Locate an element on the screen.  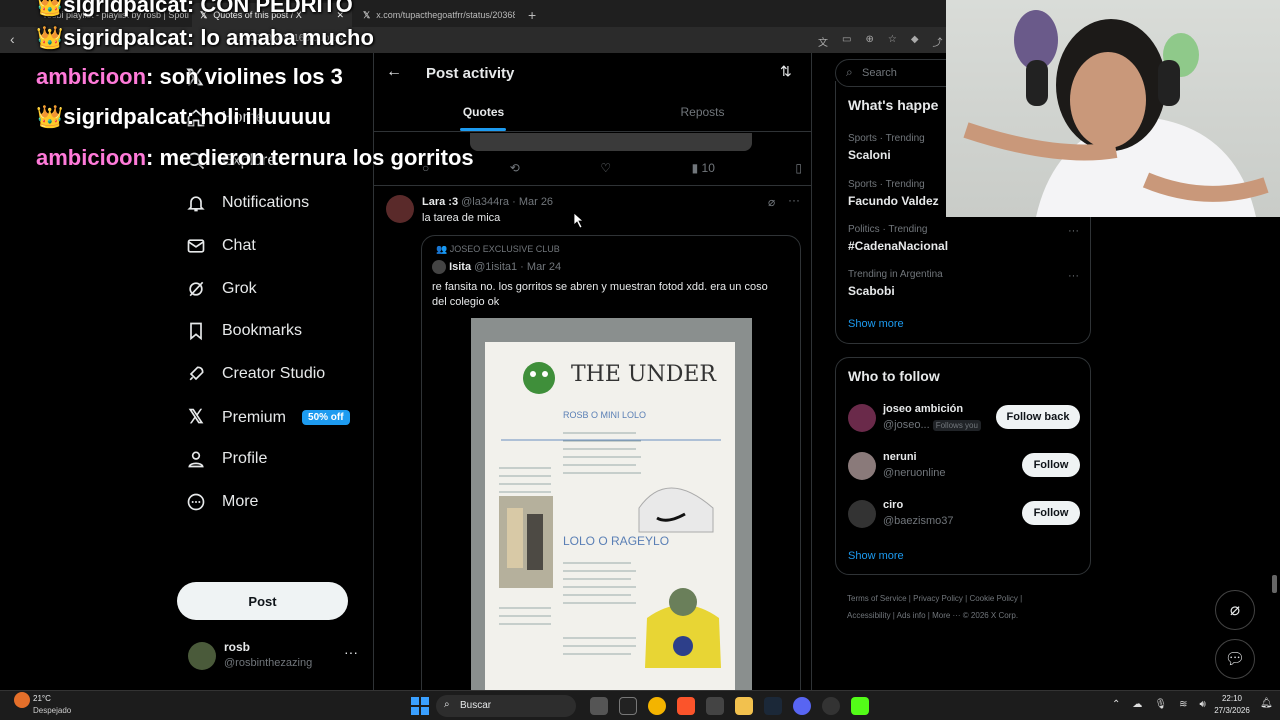
previous-post-media is located at coordinates (611, 142).